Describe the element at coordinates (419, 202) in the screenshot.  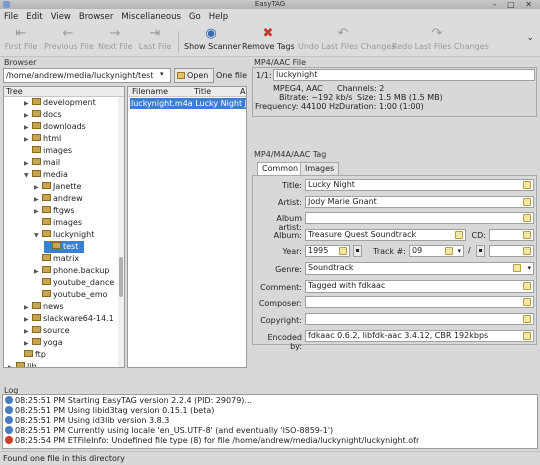
I see `artist-input: Jody Marie Gnant` at that location.